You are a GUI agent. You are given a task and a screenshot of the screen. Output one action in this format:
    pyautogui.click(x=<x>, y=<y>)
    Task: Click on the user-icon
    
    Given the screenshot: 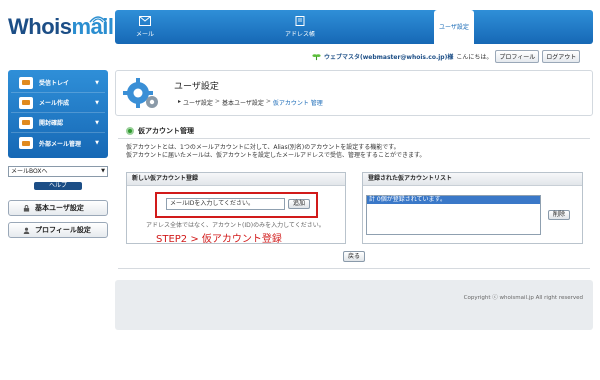 What is the action you would take?
    pyautogui.click(x=26, y=230)
    